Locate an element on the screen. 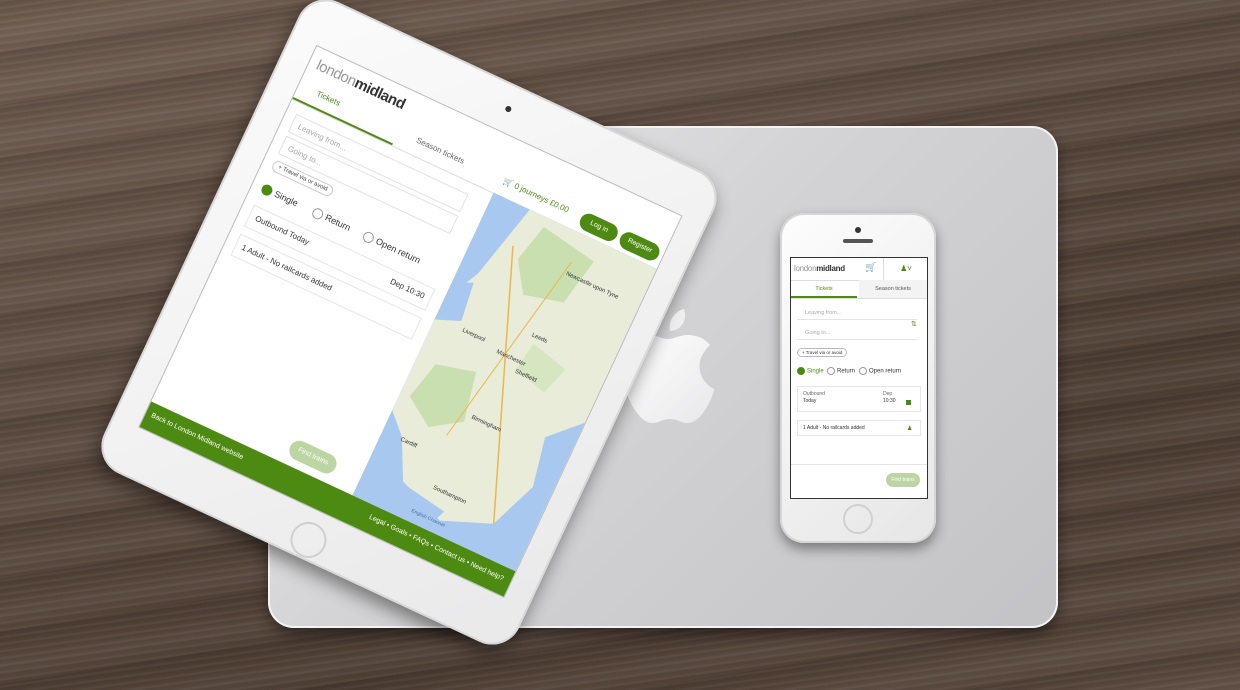  iphone-travel-via-chip: + Travel via or avoid is located at coordinates (822, 352).